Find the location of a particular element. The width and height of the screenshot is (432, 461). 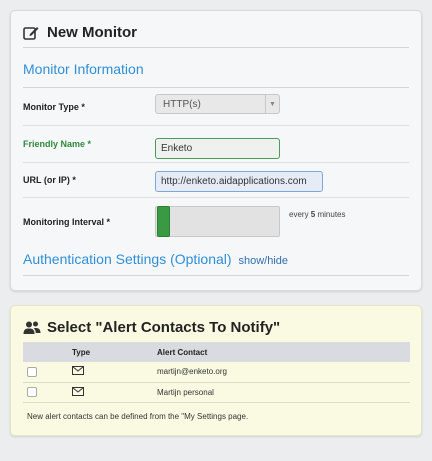

monitor-type-value: HTTP(s) is located at coordinates (182, 104).